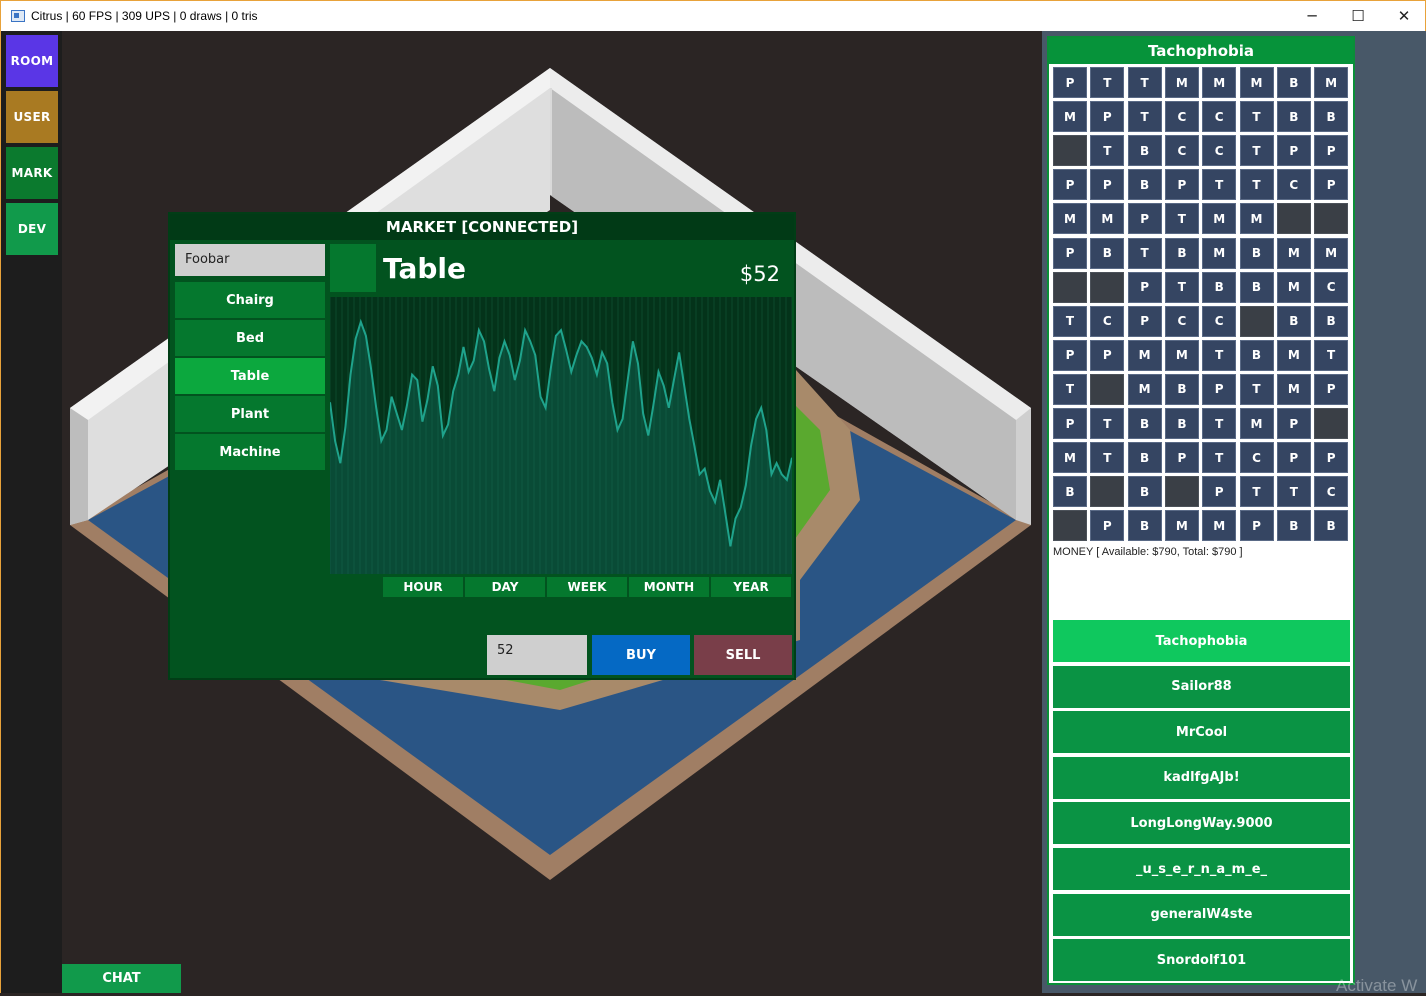 The image size is (1426, 996). Describe the element at coordinates (32, 173) in the screenshot. I see `market-button: MARK` at that location.